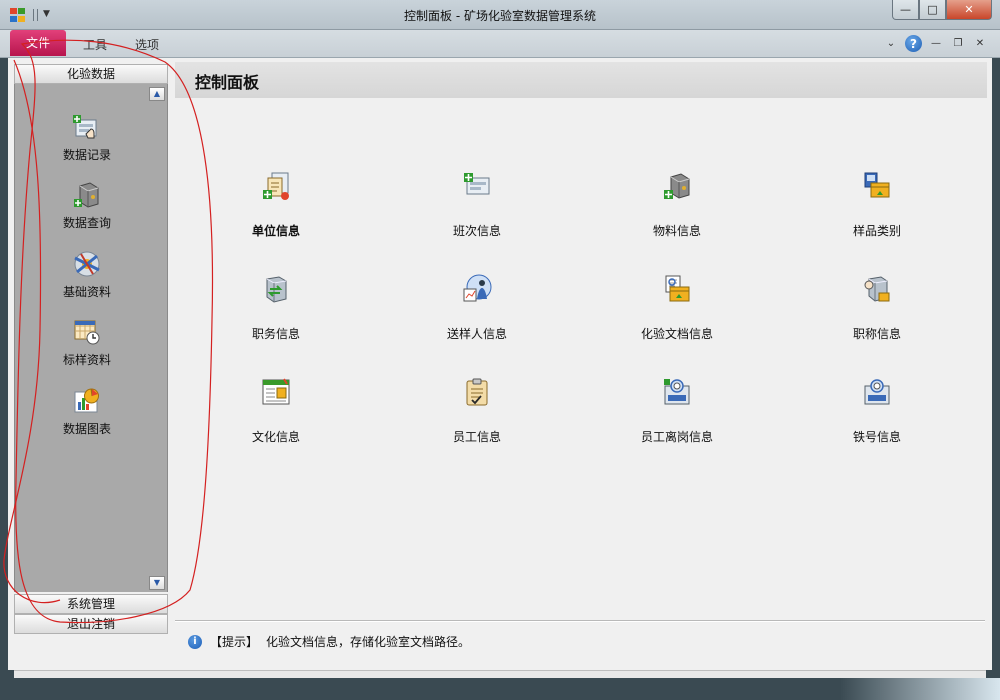 This screenshot has width=1000, height=700. Describe the element at coordinates (677, 204) in the screenshot. I see `panel-item-material-info: 物料信息` at that location.